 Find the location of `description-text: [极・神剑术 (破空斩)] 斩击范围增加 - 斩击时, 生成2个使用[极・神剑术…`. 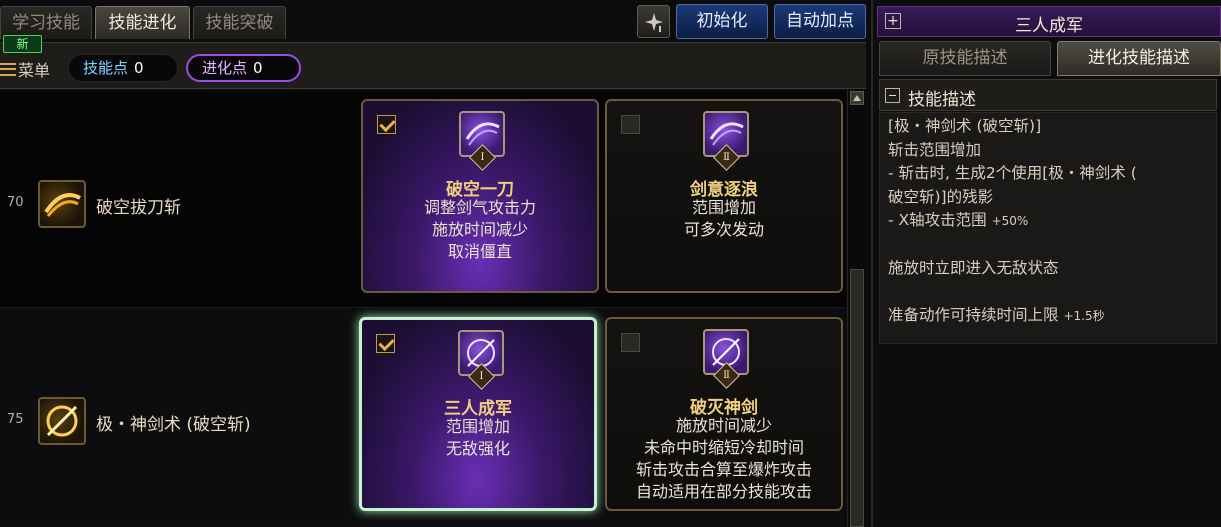

description-text: [极・神剑术 (破空斩)] 斩击范围增加 - 斩击时, 生成2个使用[极・神剑术… is located at coordinates (1048, 228).